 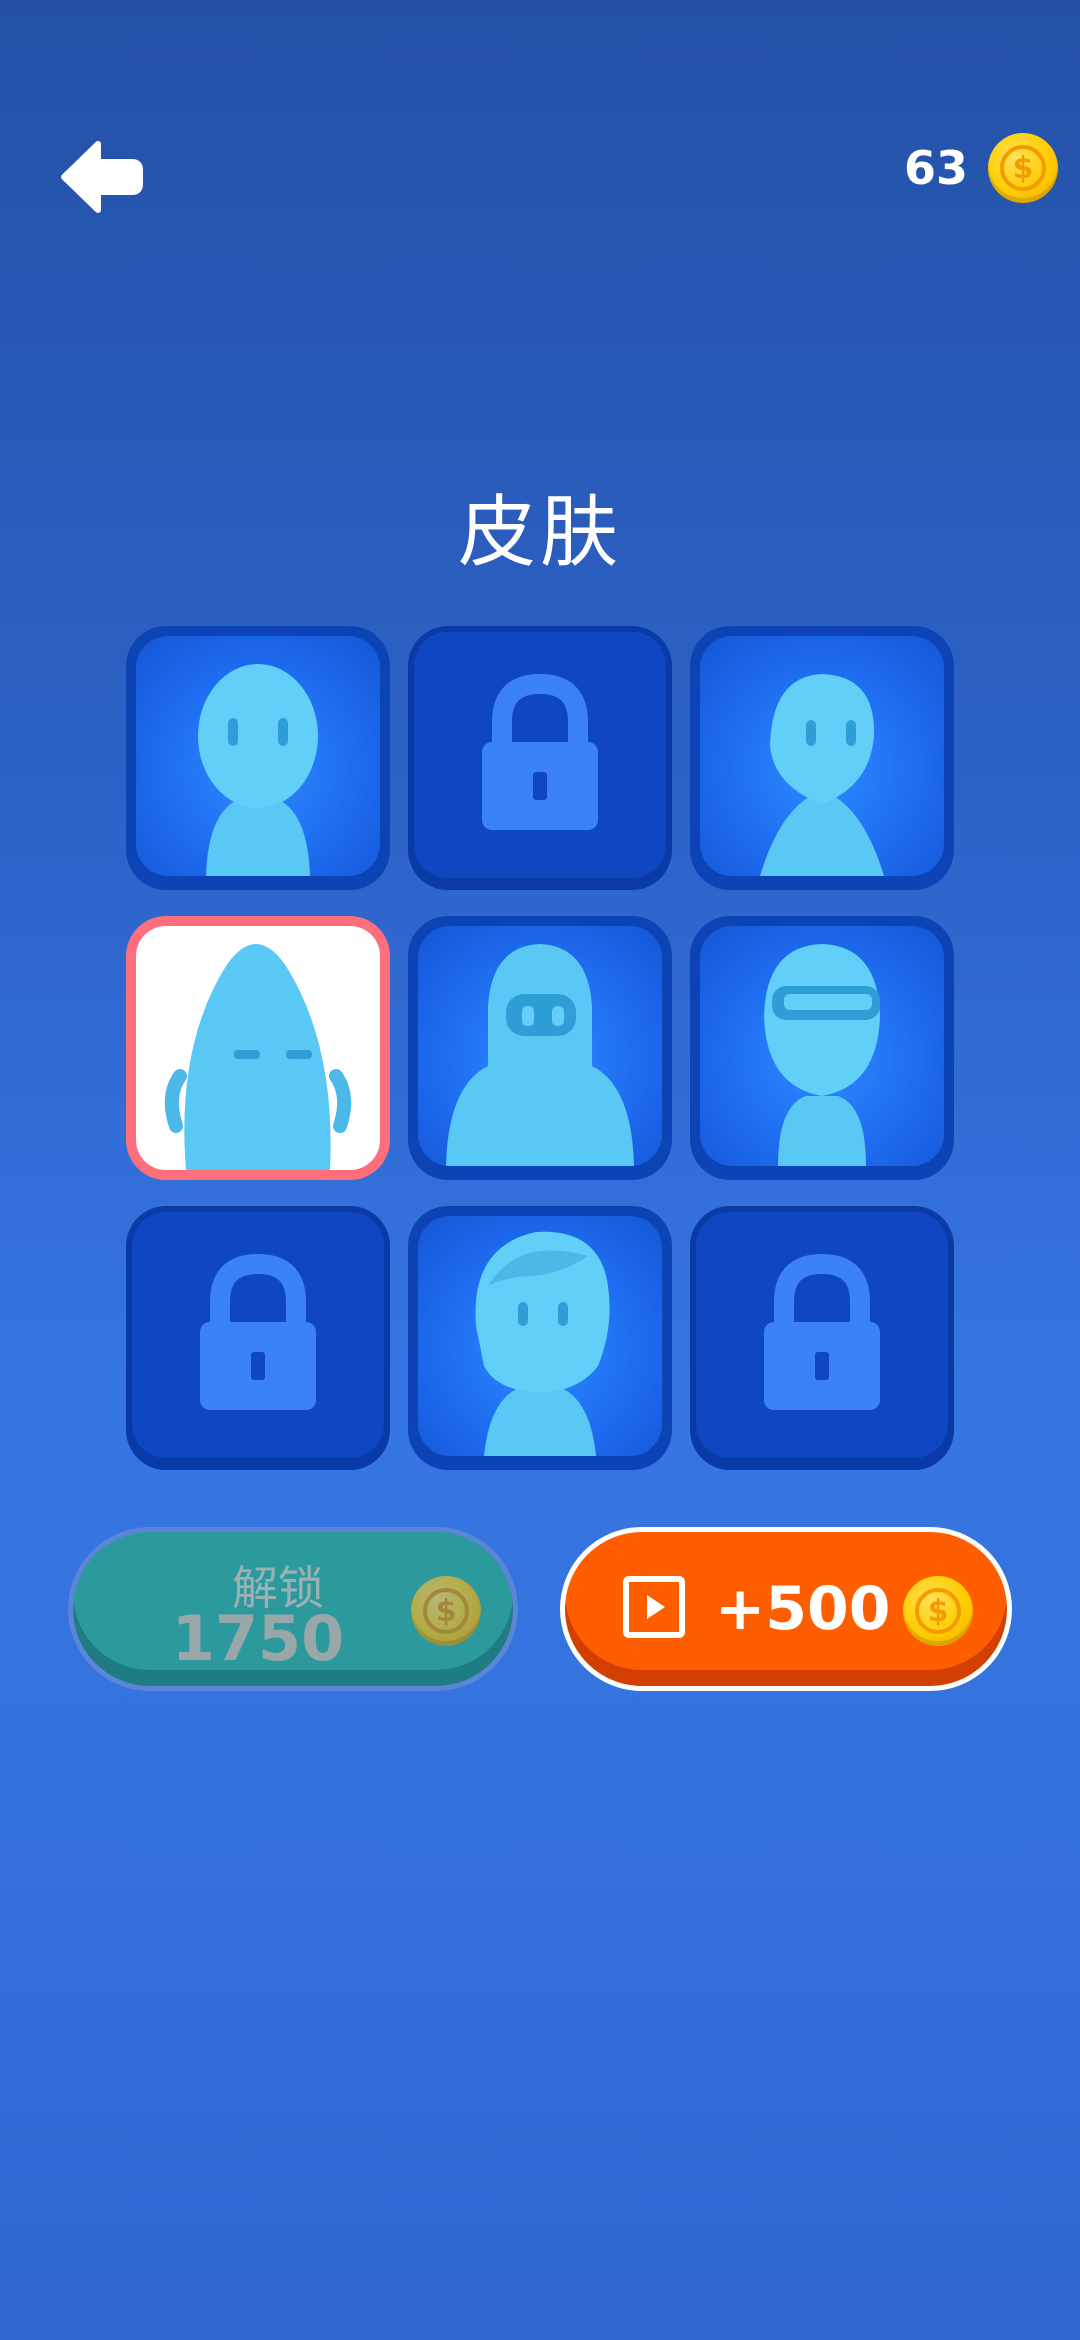 I want to click on page-title: 皮肤, so click(x=539, y=533).